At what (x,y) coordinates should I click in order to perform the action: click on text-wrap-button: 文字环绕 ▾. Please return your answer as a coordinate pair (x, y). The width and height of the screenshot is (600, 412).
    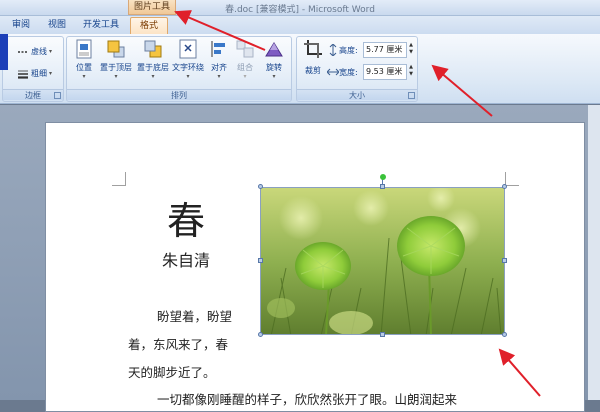
    Looking at the image, I should click on (188, 60).